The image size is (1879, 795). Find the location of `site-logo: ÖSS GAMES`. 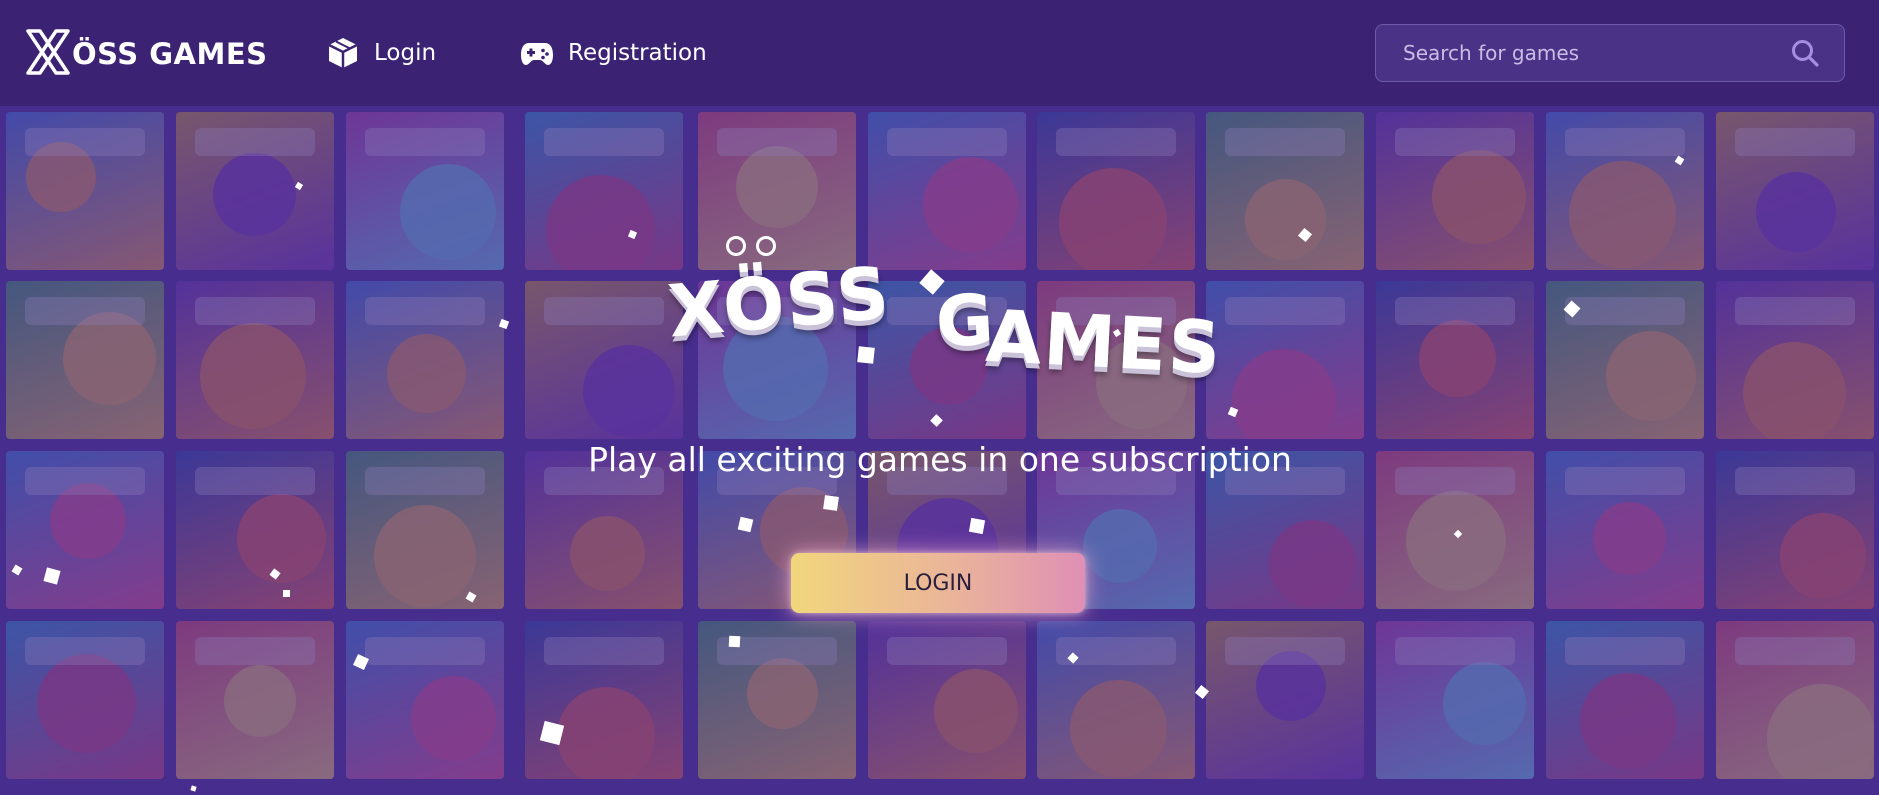

site-logo: ÖSS GAMES is located at coordinates (147, 52).